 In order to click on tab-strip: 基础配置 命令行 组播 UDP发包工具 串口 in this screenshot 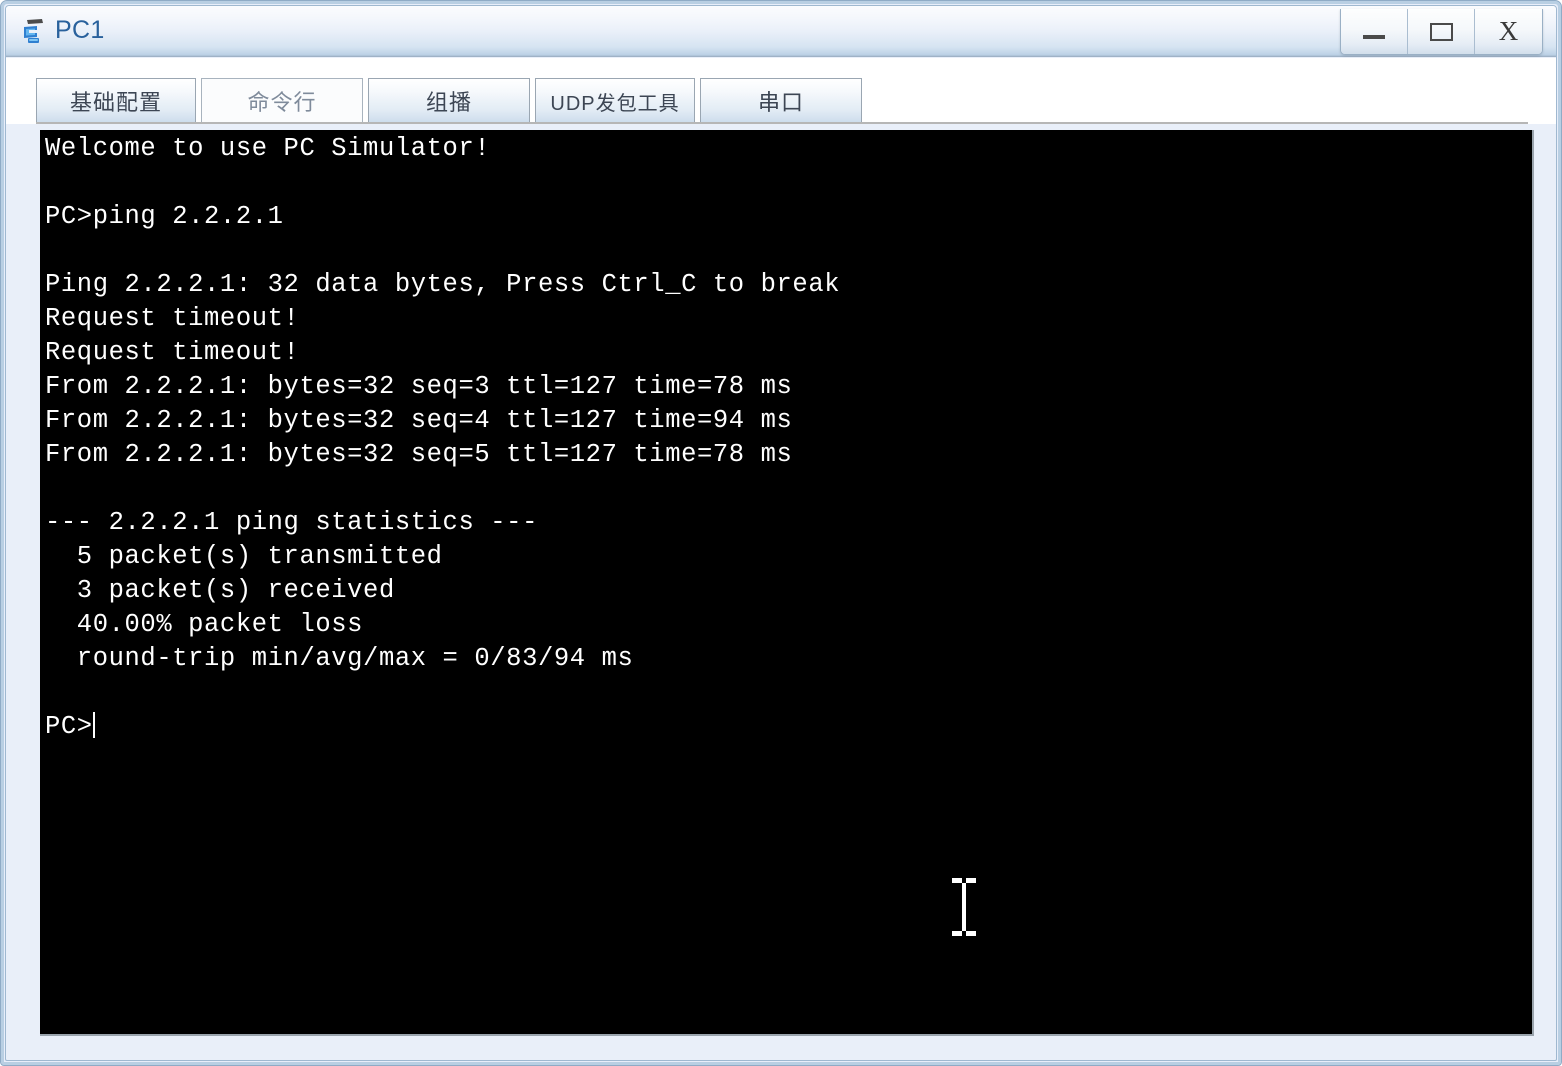, I will do `click(781, 91)`.